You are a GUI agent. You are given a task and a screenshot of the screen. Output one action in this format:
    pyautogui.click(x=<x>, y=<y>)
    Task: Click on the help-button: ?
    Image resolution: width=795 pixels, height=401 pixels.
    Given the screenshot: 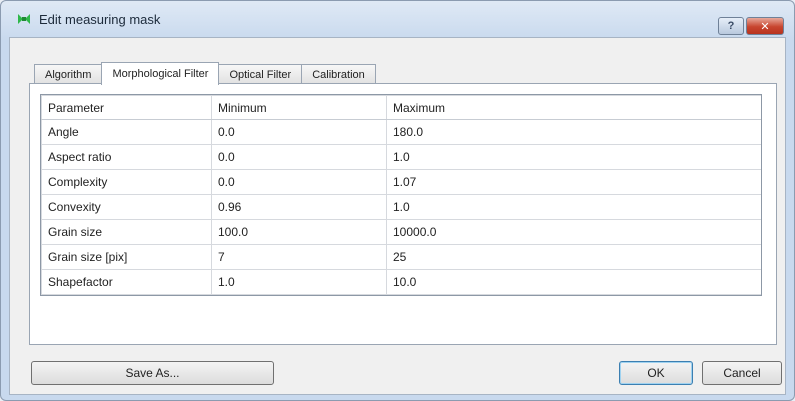 What is the action you would take?
    pyautogui.click(x=731, y=26)
    